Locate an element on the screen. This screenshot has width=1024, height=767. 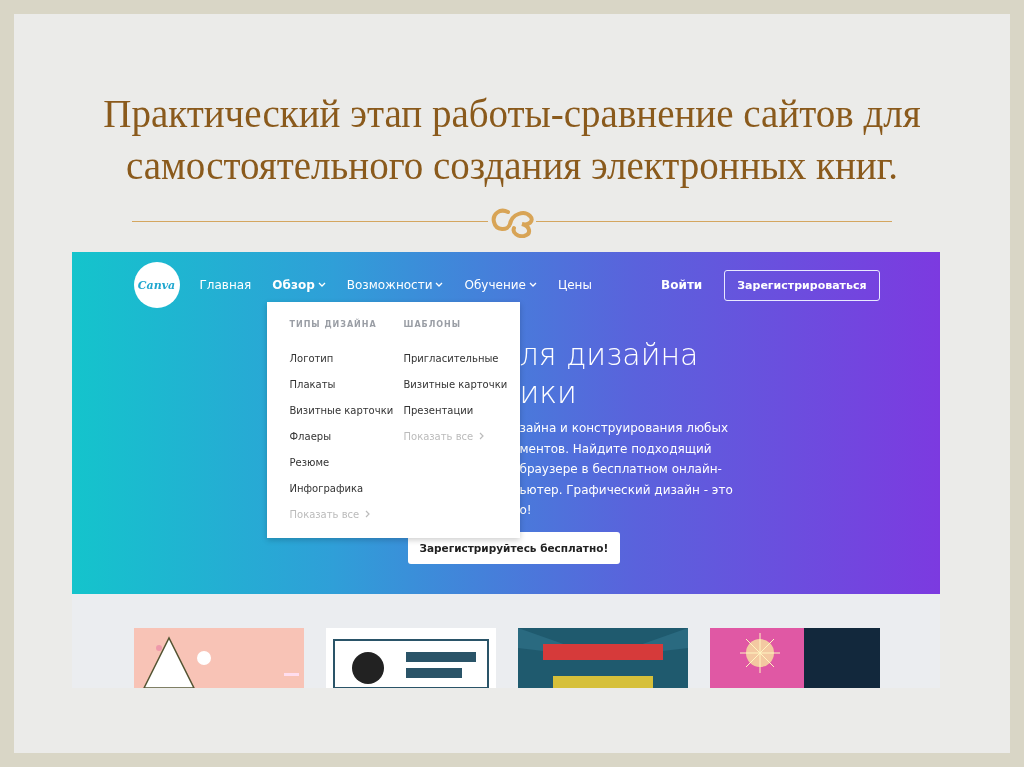
login-link: Войти is located at coordinates (682, 285).